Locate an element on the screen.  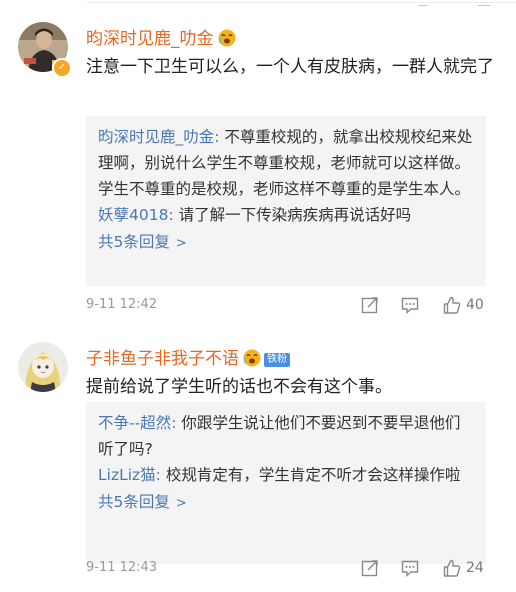
verified-badge-icon: ✓ is located at coordinates (62, 68).